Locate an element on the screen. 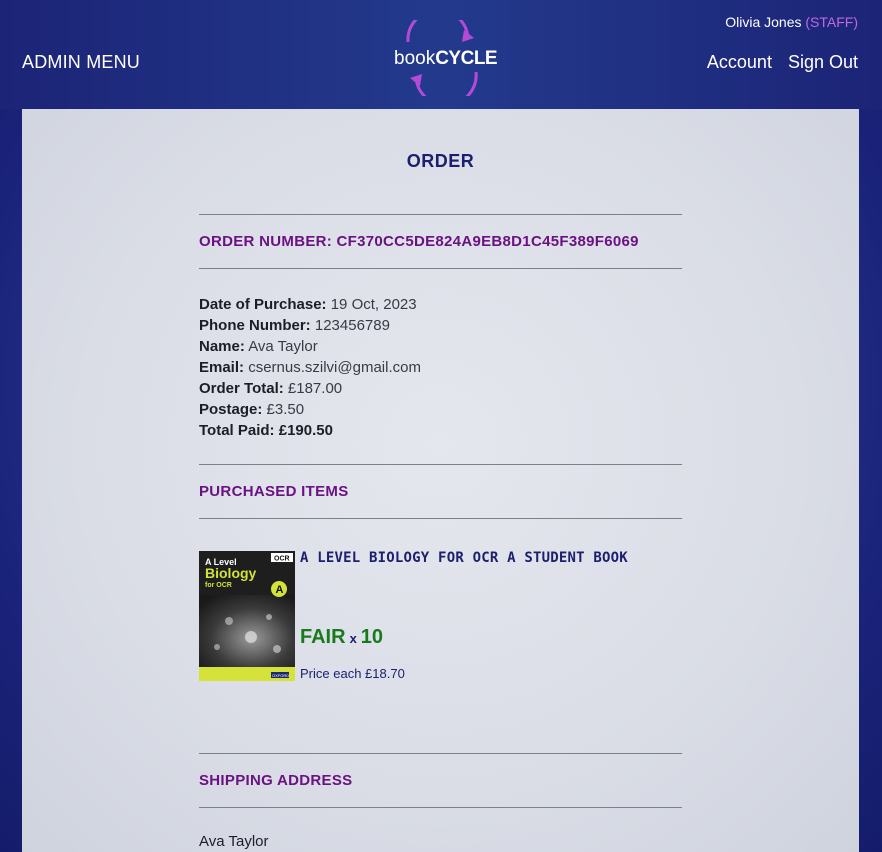 The width and height of the screenshot is (882, 852). cover-line3: for OCR is located at coordinates (218, 585).